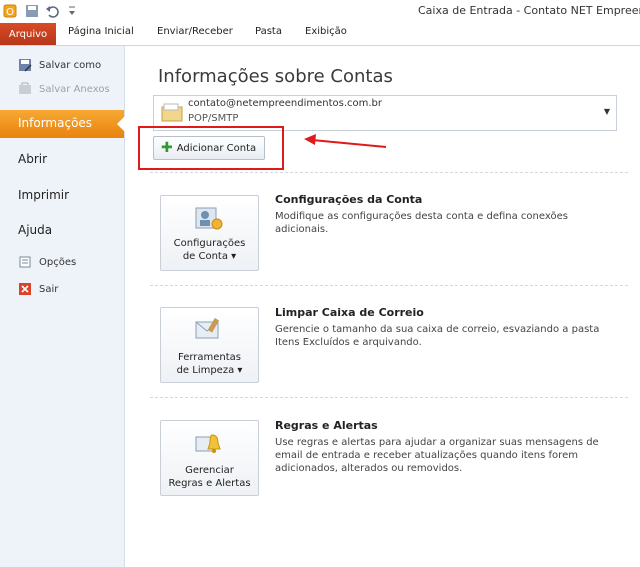 The image size is (640, 567). Describe the element at coordinates (209, 443) in the screenshot. I see `rules-alerts-icon` at that location.